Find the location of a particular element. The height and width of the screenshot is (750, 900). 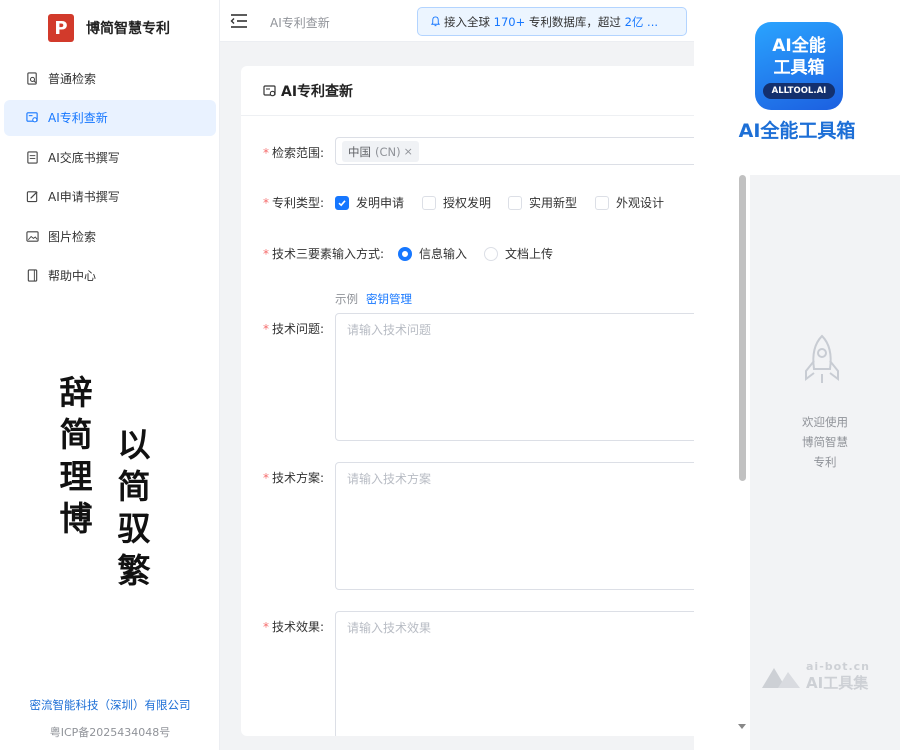

scope-tag-code: (CN) is located at coordinates (388, 151).